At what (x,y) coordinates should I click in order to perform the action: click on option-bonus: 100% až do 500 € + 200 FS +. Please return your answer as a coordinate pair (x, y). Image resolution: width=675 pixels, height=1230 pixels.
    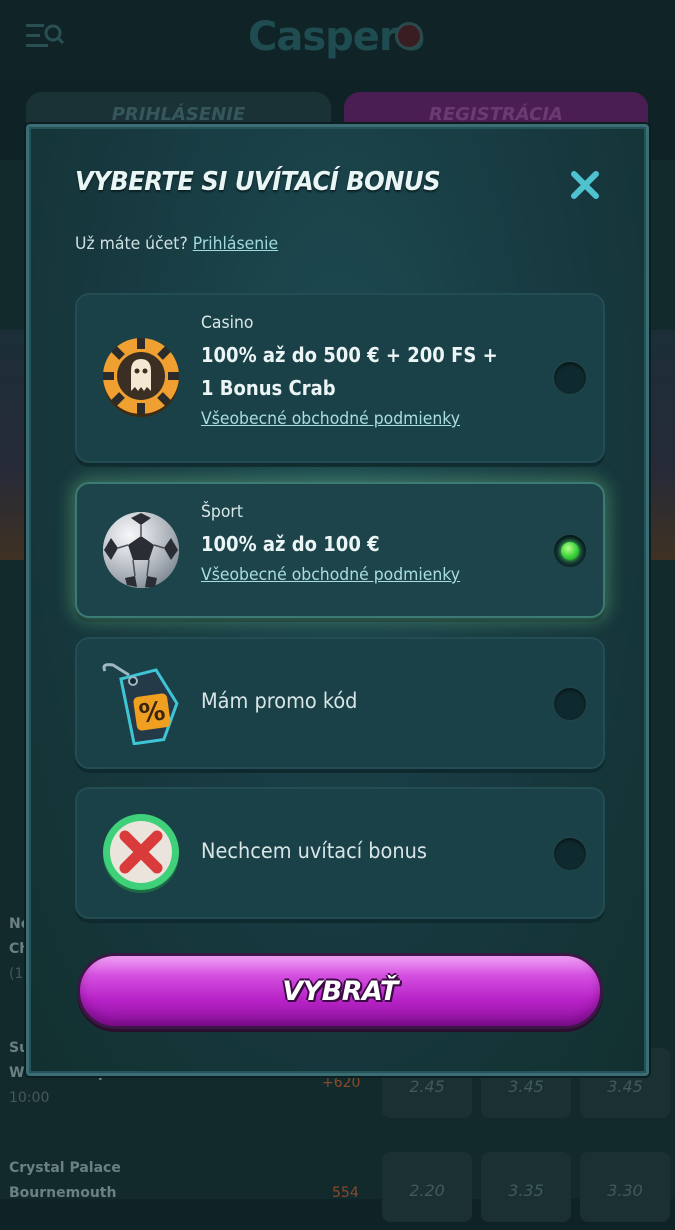
    Looking at the image, I should click on (349, 355).